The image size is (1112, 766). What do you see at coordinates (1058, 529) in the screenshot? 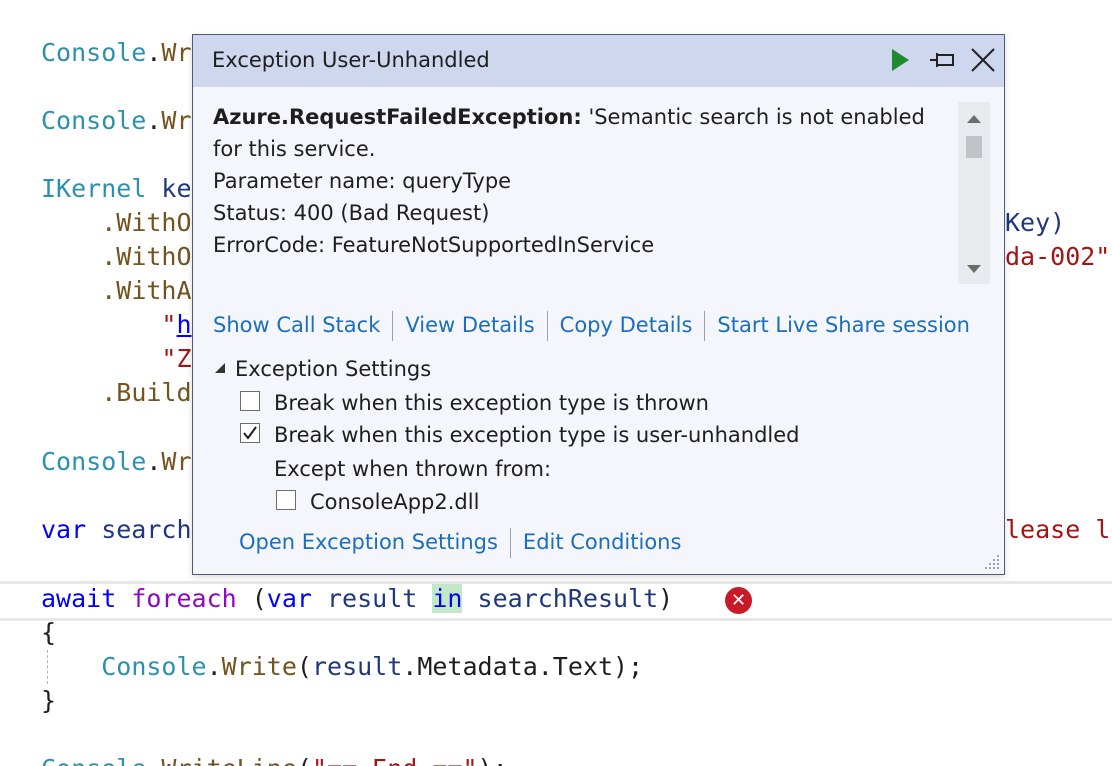
I see `code-line-tail: lease le` at bounding box center [1058, 529].